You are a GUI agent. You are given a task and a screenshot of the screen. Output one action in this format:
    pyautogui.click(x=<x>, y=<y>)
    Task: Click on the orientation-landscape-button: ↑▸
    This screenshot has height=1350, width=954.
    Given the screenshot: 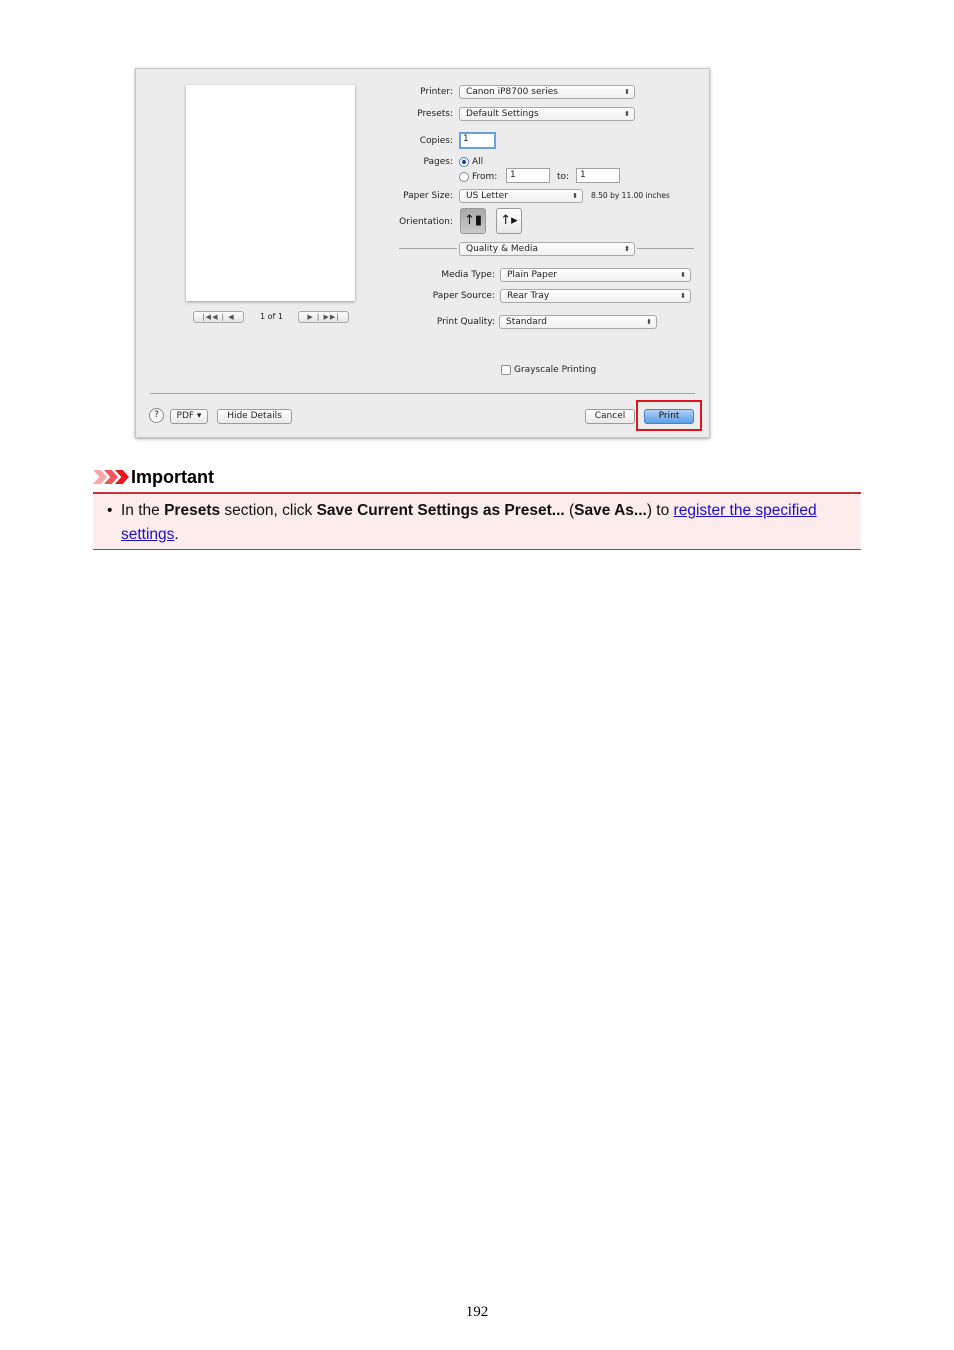 What is the action you would take?
    pyautogui.click(x=509, y=221)
    